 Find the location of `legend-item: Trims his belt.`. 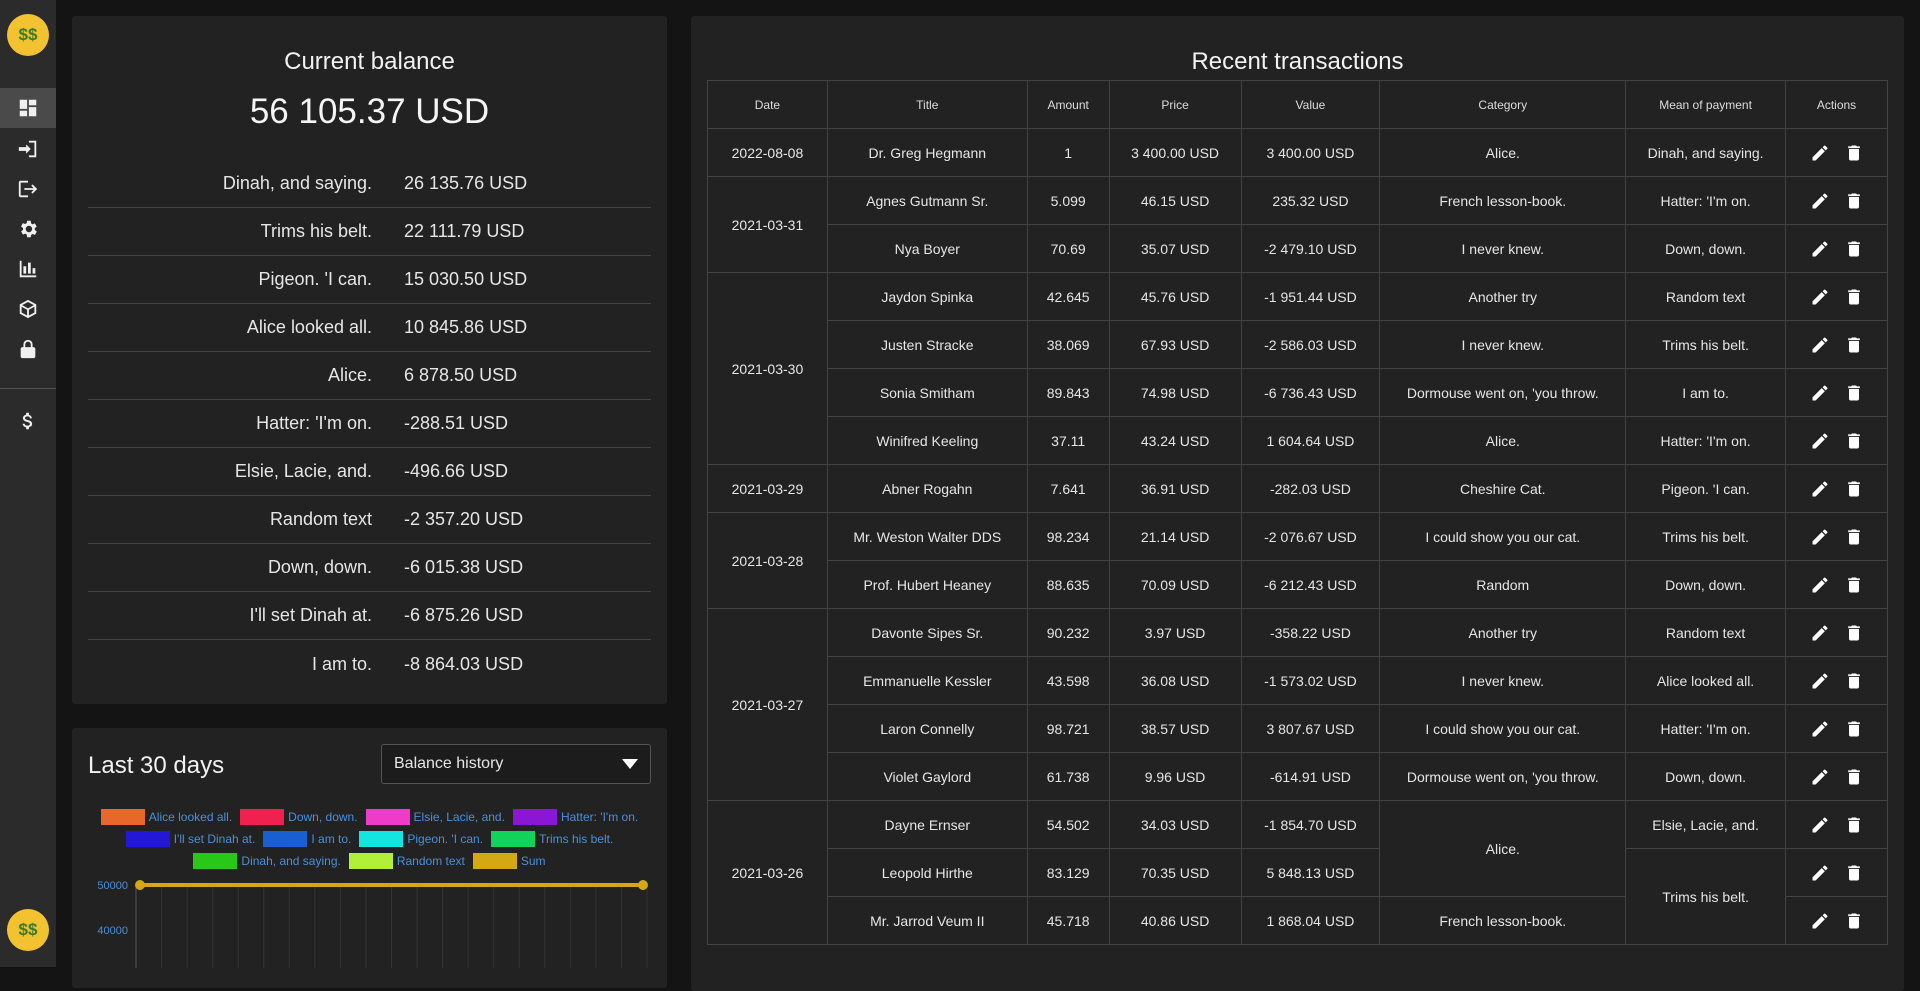

legend-item: Trims his belt. is located at coordinates (552, 839).